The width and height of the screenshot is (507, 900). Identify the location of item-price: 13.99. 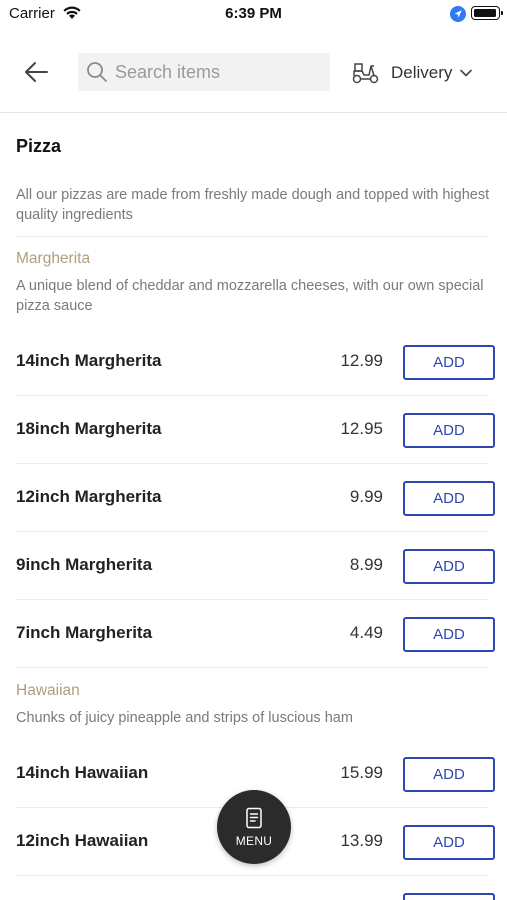
(361, 840).